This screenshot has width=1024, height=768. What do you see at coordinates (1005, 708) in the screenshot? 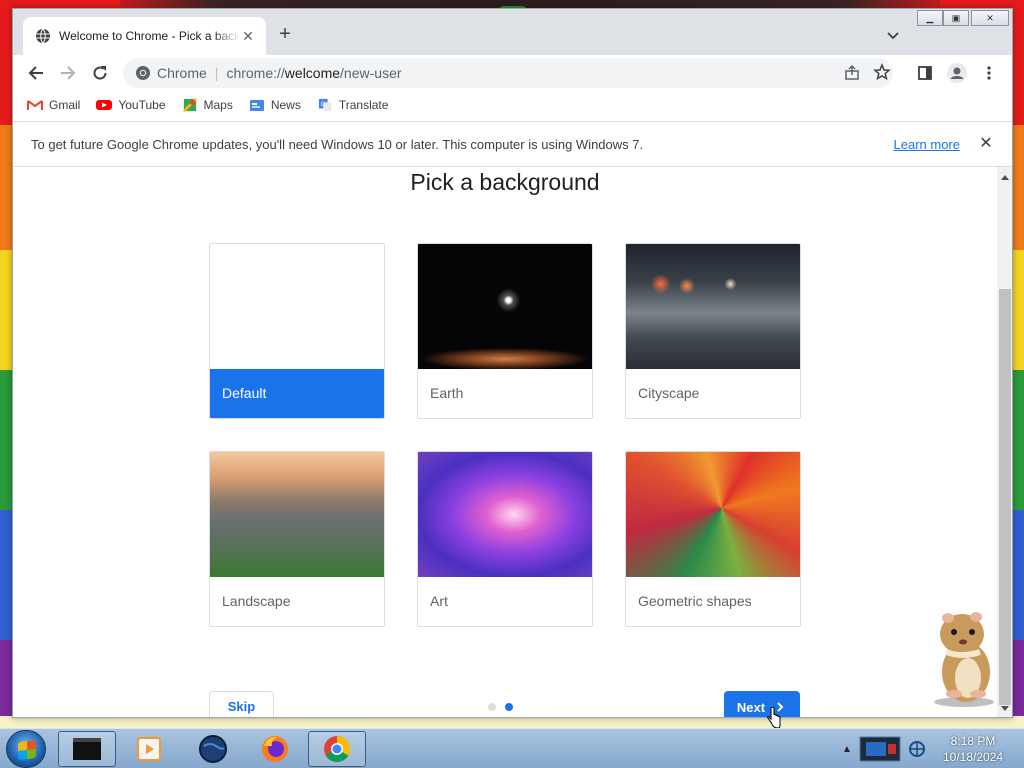
I see `scroll-down-arrow-icon` at bounding box center [1005, 708].